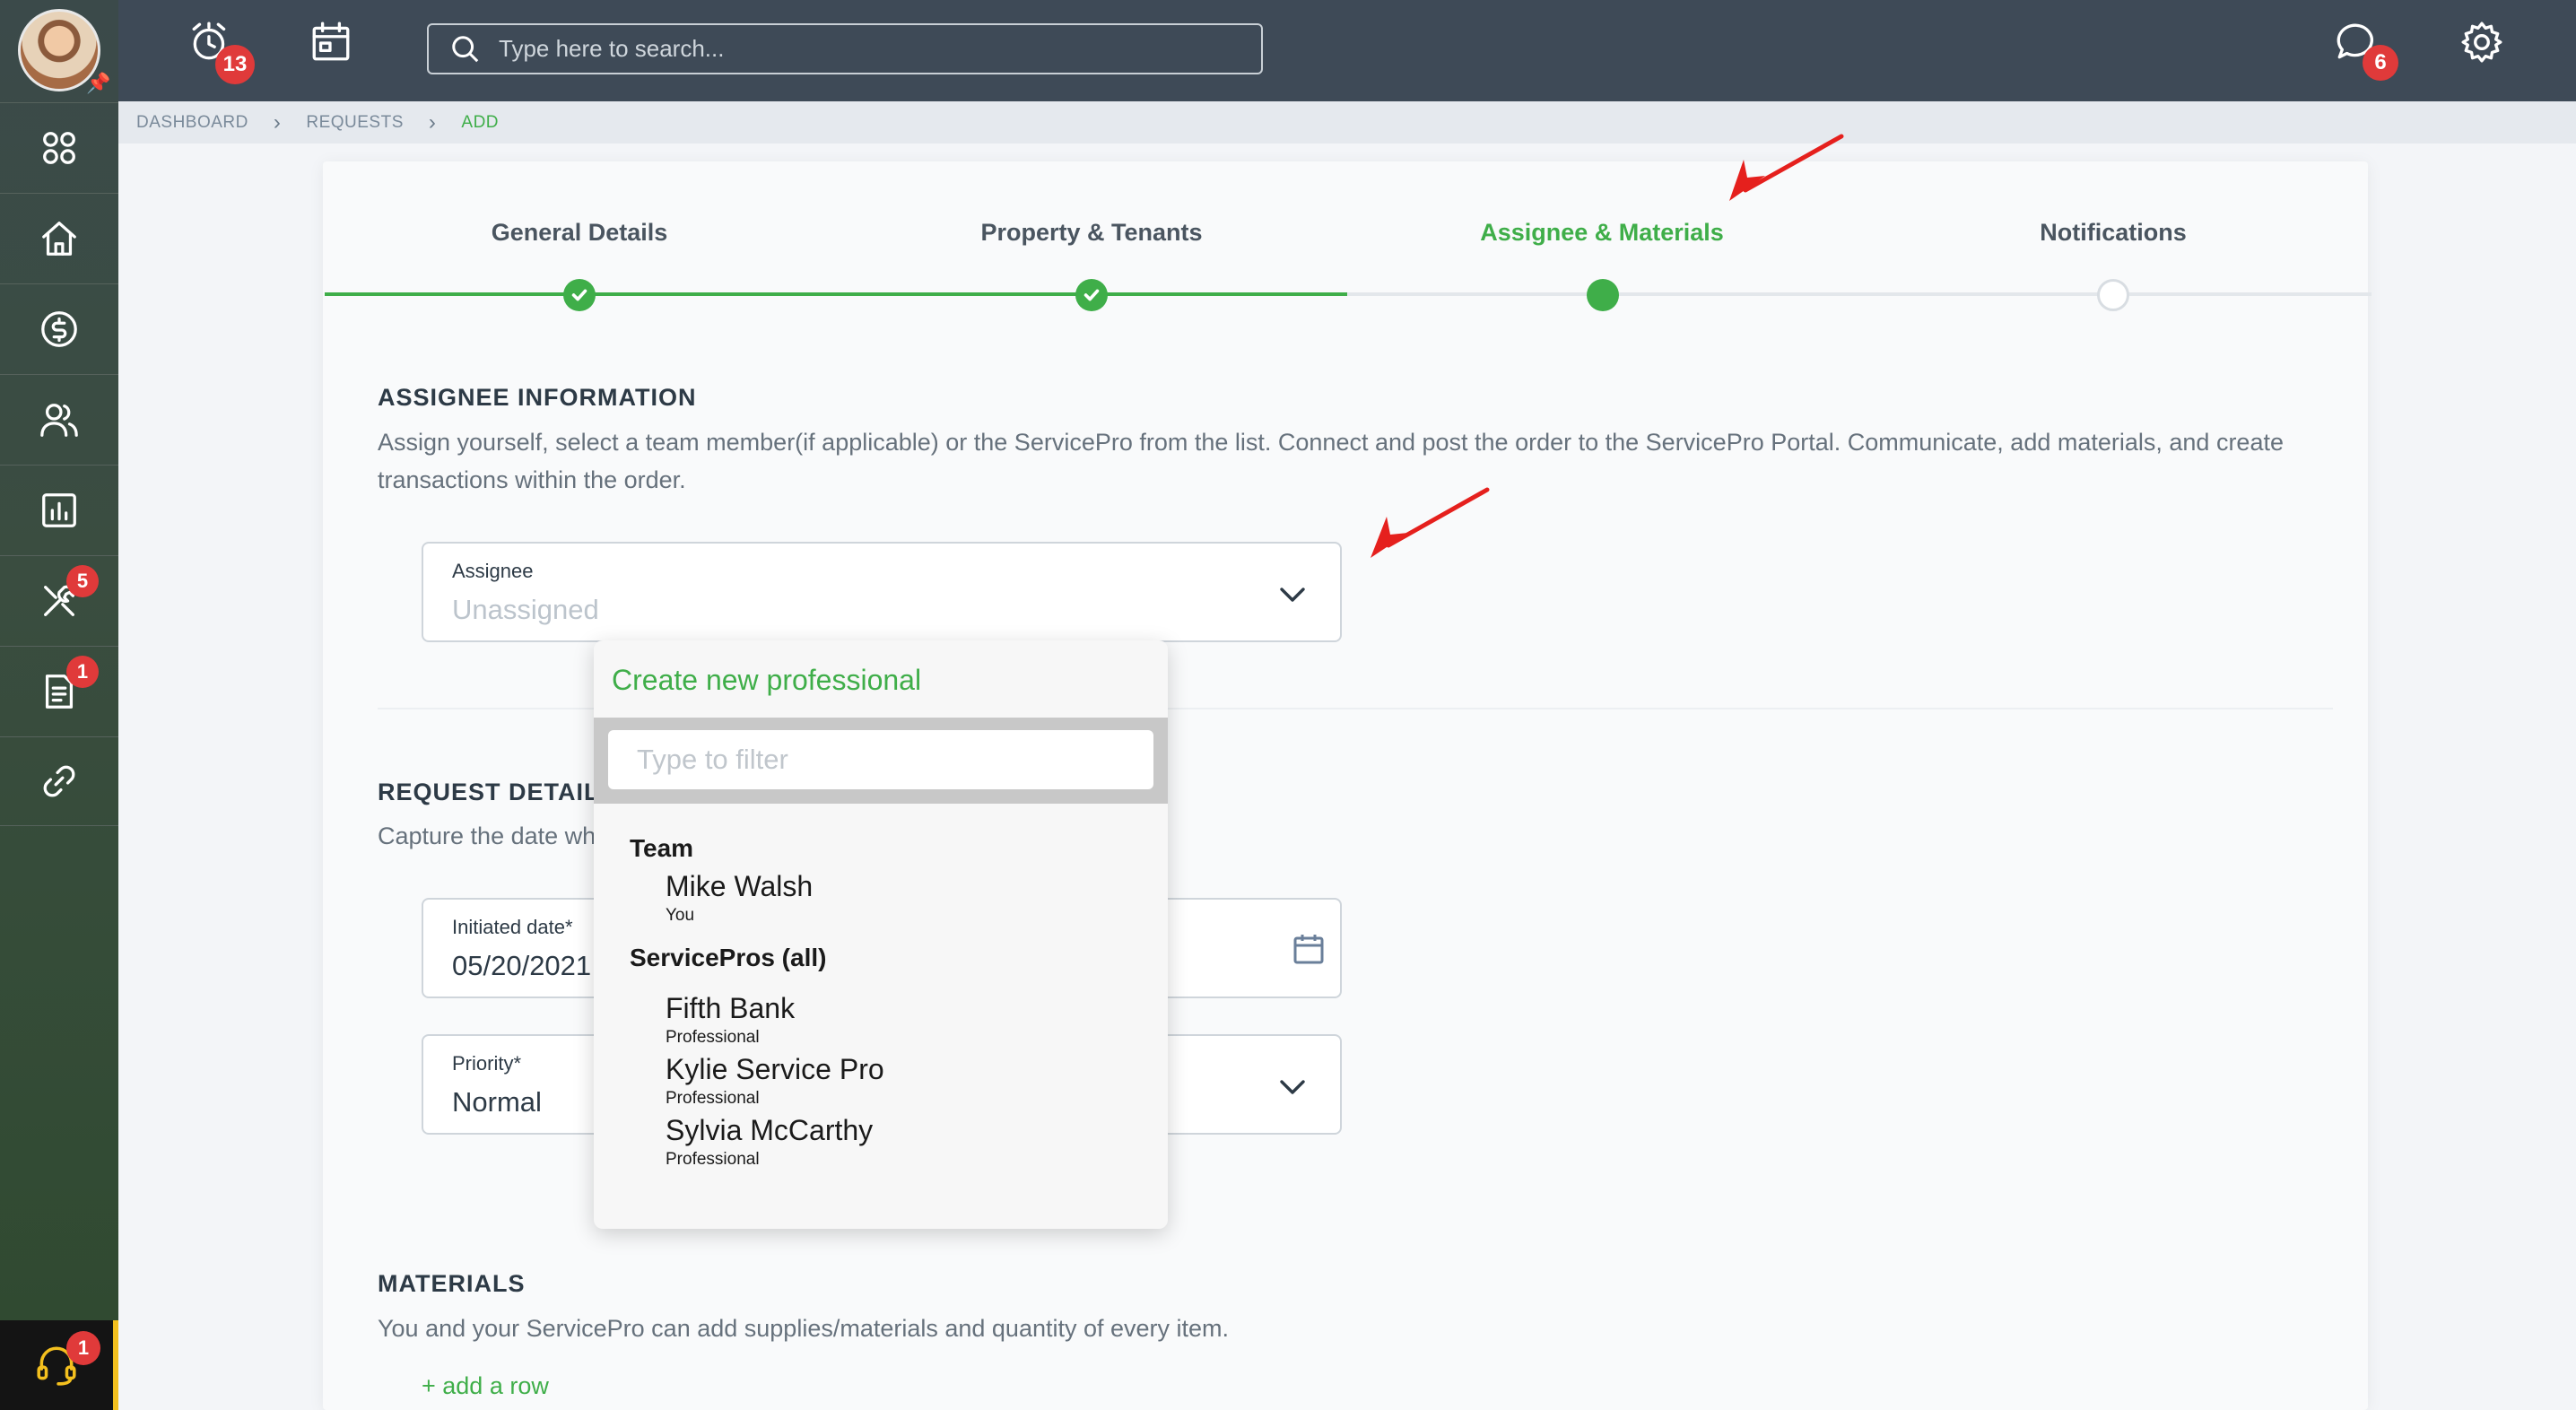 This screenshot has width=2576, height=1410. I want to click on step-notifications: Notifications, so click(2113, 233).